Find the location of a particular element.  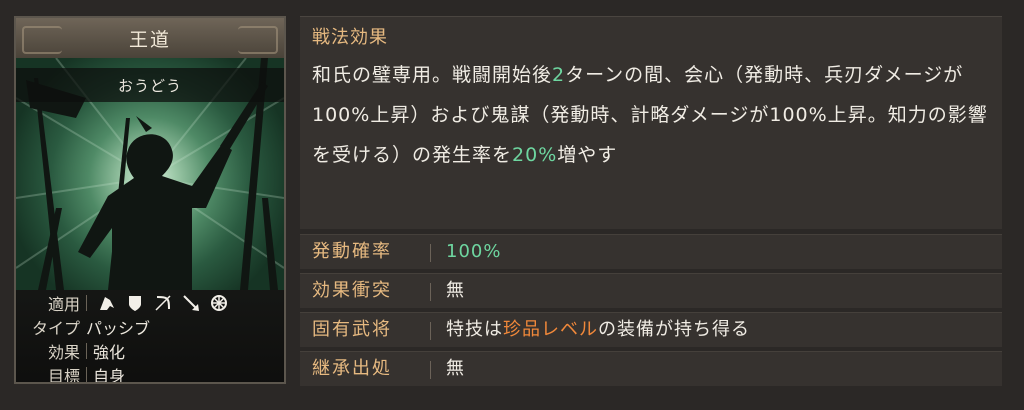

card-info-panel: 適用 タイプ パッシブ 効果 強化 目標 自身 is located at coordinates (150, 336).